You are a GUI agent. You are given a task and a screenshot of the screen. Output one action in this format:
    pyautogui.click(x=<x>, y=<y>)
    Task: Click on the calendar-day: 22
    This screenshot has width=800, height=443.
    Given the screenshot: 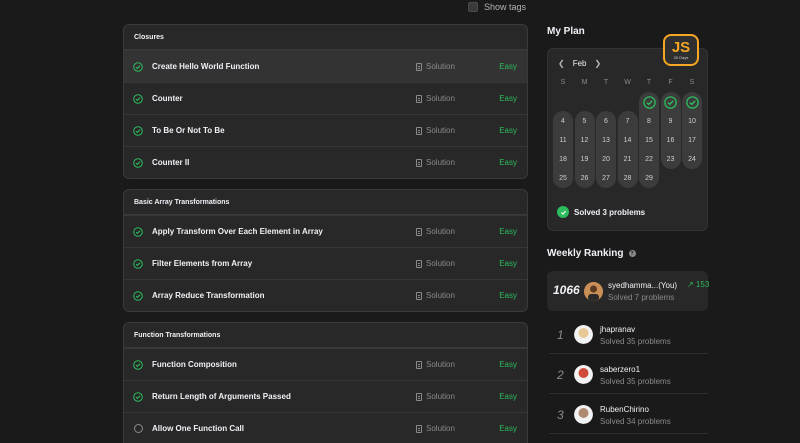 What is the action you would take?
    pyautogui.click(x=649, y=159)
    